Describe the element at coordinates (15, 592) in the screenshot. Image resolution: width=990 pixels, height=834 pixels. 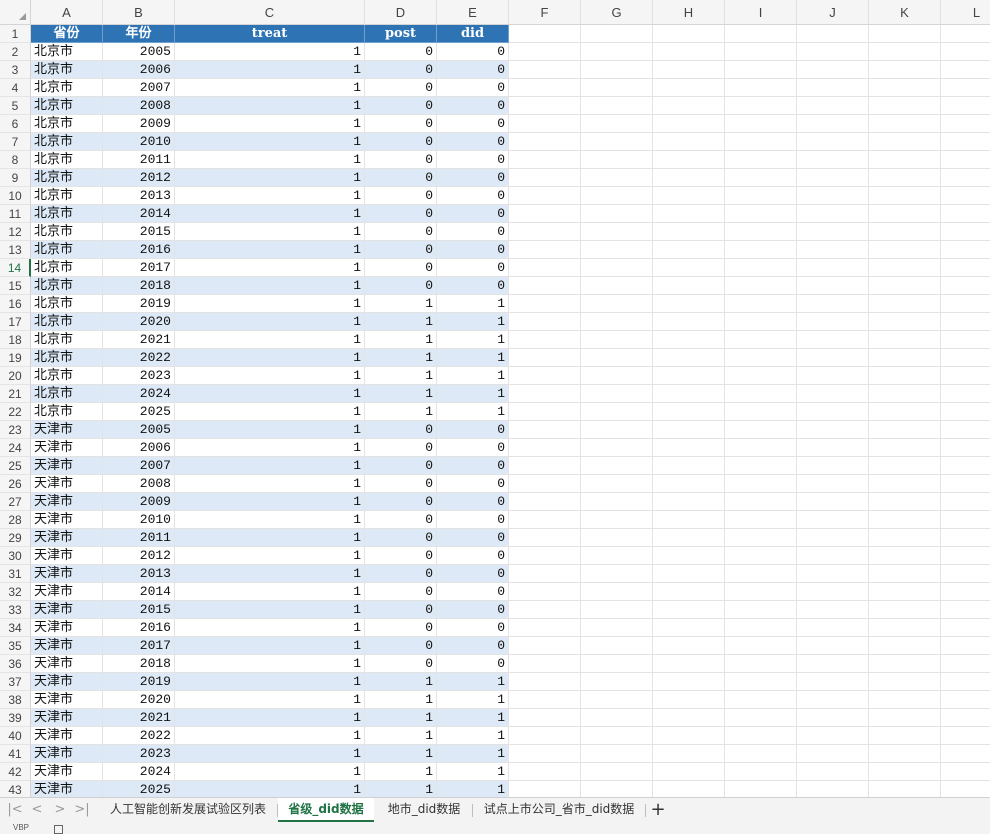
I see `row-header: 32` at that location.